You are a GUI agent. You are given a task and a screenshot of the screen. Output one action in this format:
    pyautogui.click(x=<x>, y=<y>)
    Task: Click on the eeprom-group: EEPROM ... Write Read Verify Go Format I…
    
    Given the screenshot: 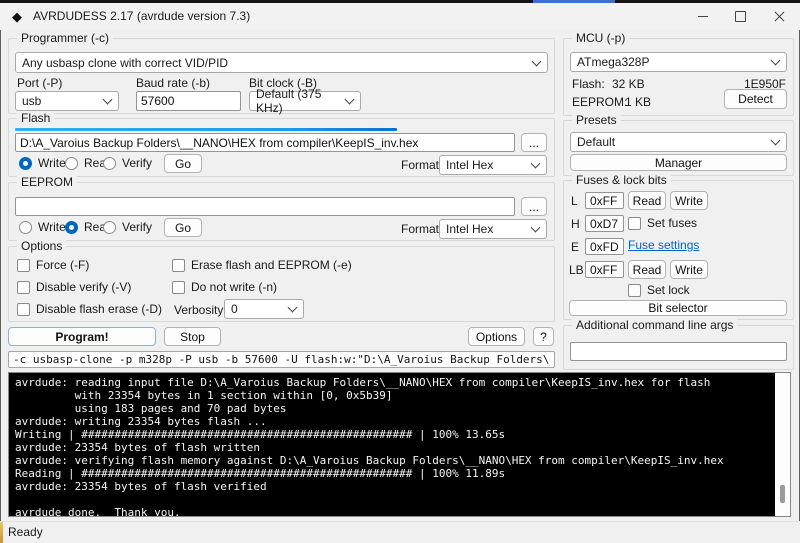 What is the action you would take?
    pyautogui.click(x=281, y=208)
    